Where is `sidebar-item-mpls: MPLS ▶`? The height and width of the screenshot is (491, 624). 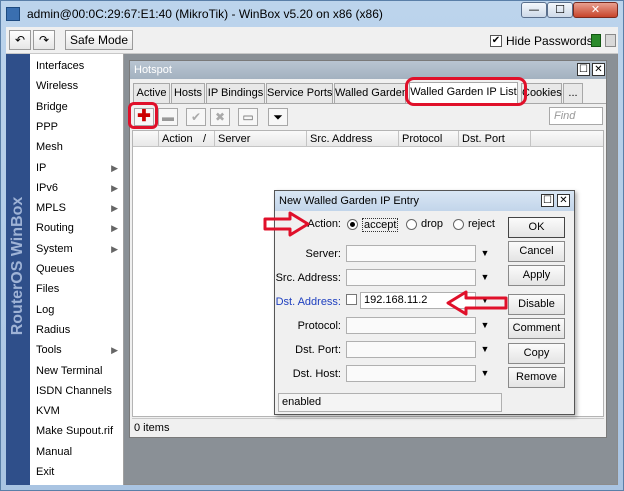 sidebar-item-mpls: MPLS ▶ is located at coordinates (79, 208).